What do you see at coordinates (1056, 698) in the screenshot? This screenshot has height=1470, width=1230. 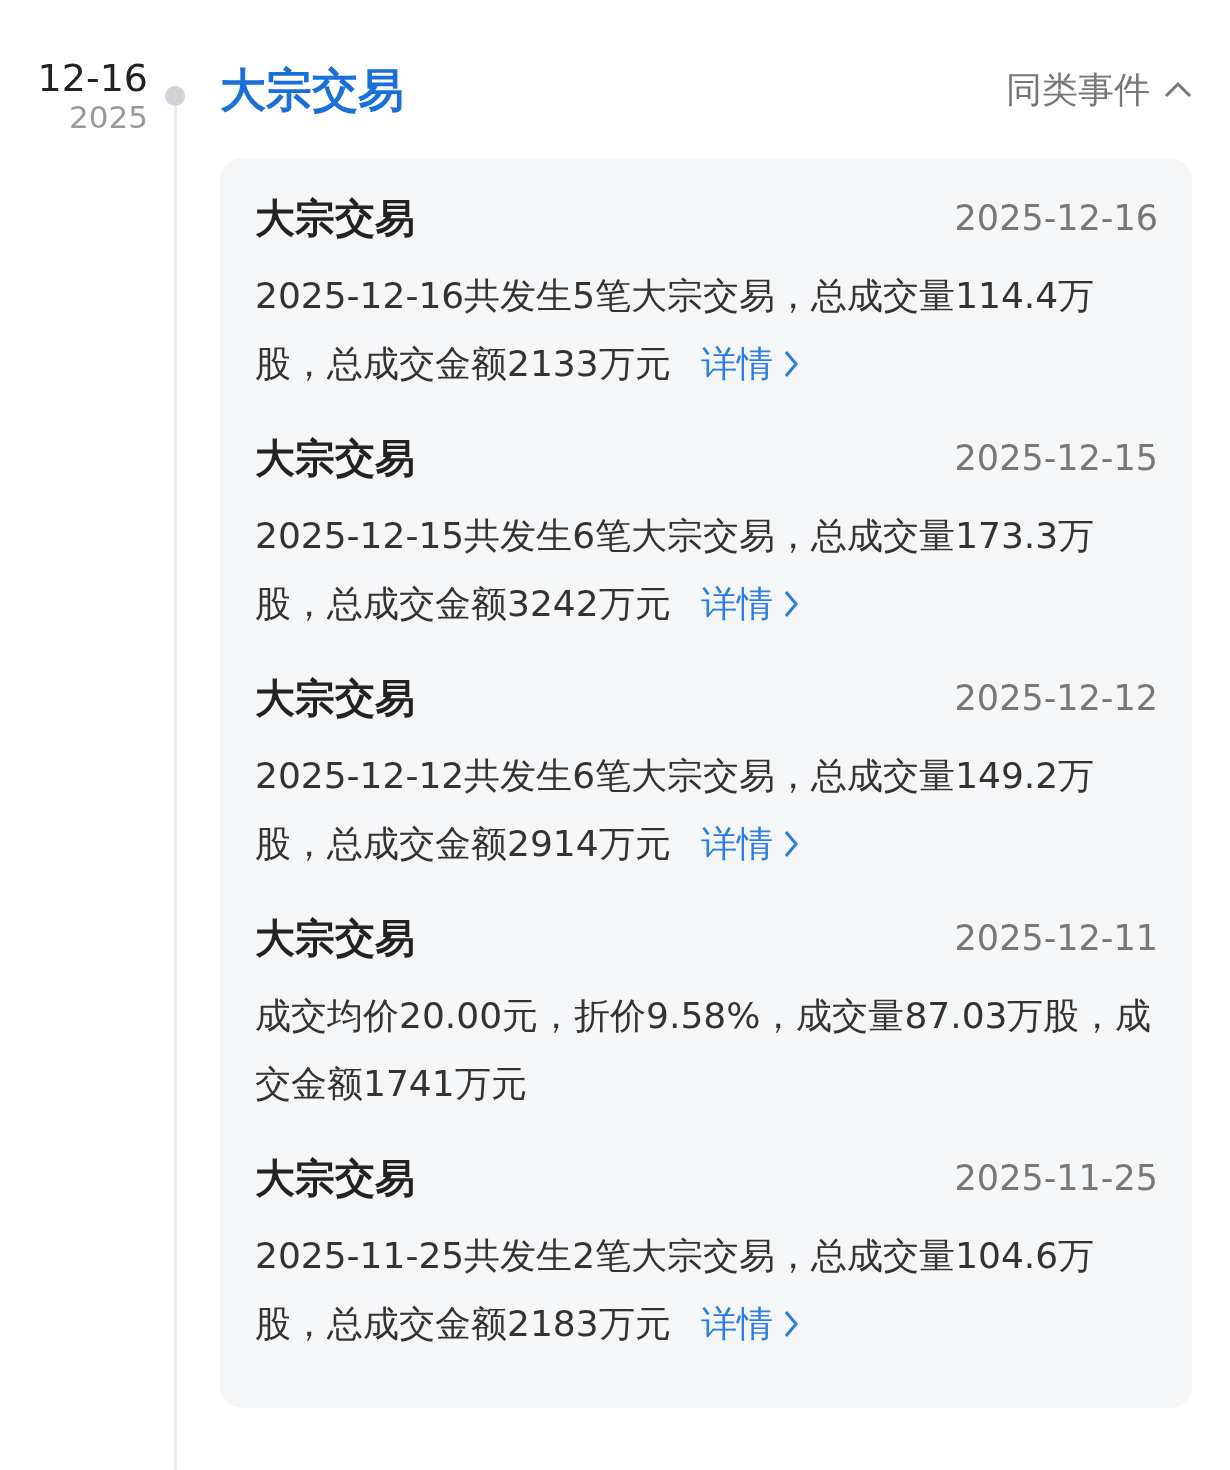 I see `item-date: 2025-12-12` at bounding box center [1056, 698].